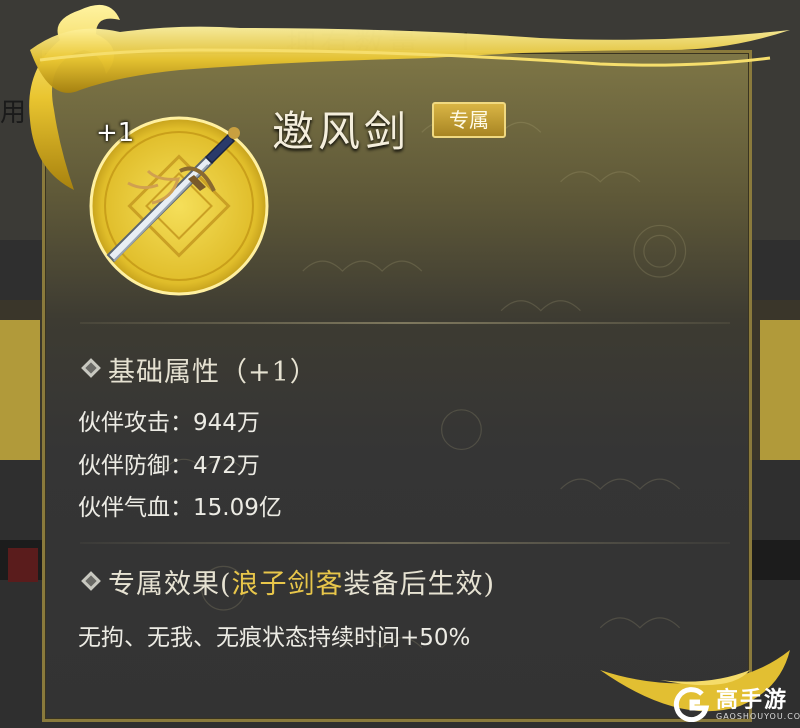 The image size is (800, 728). I want to click on enhance-level: +1, so click(115, 133).